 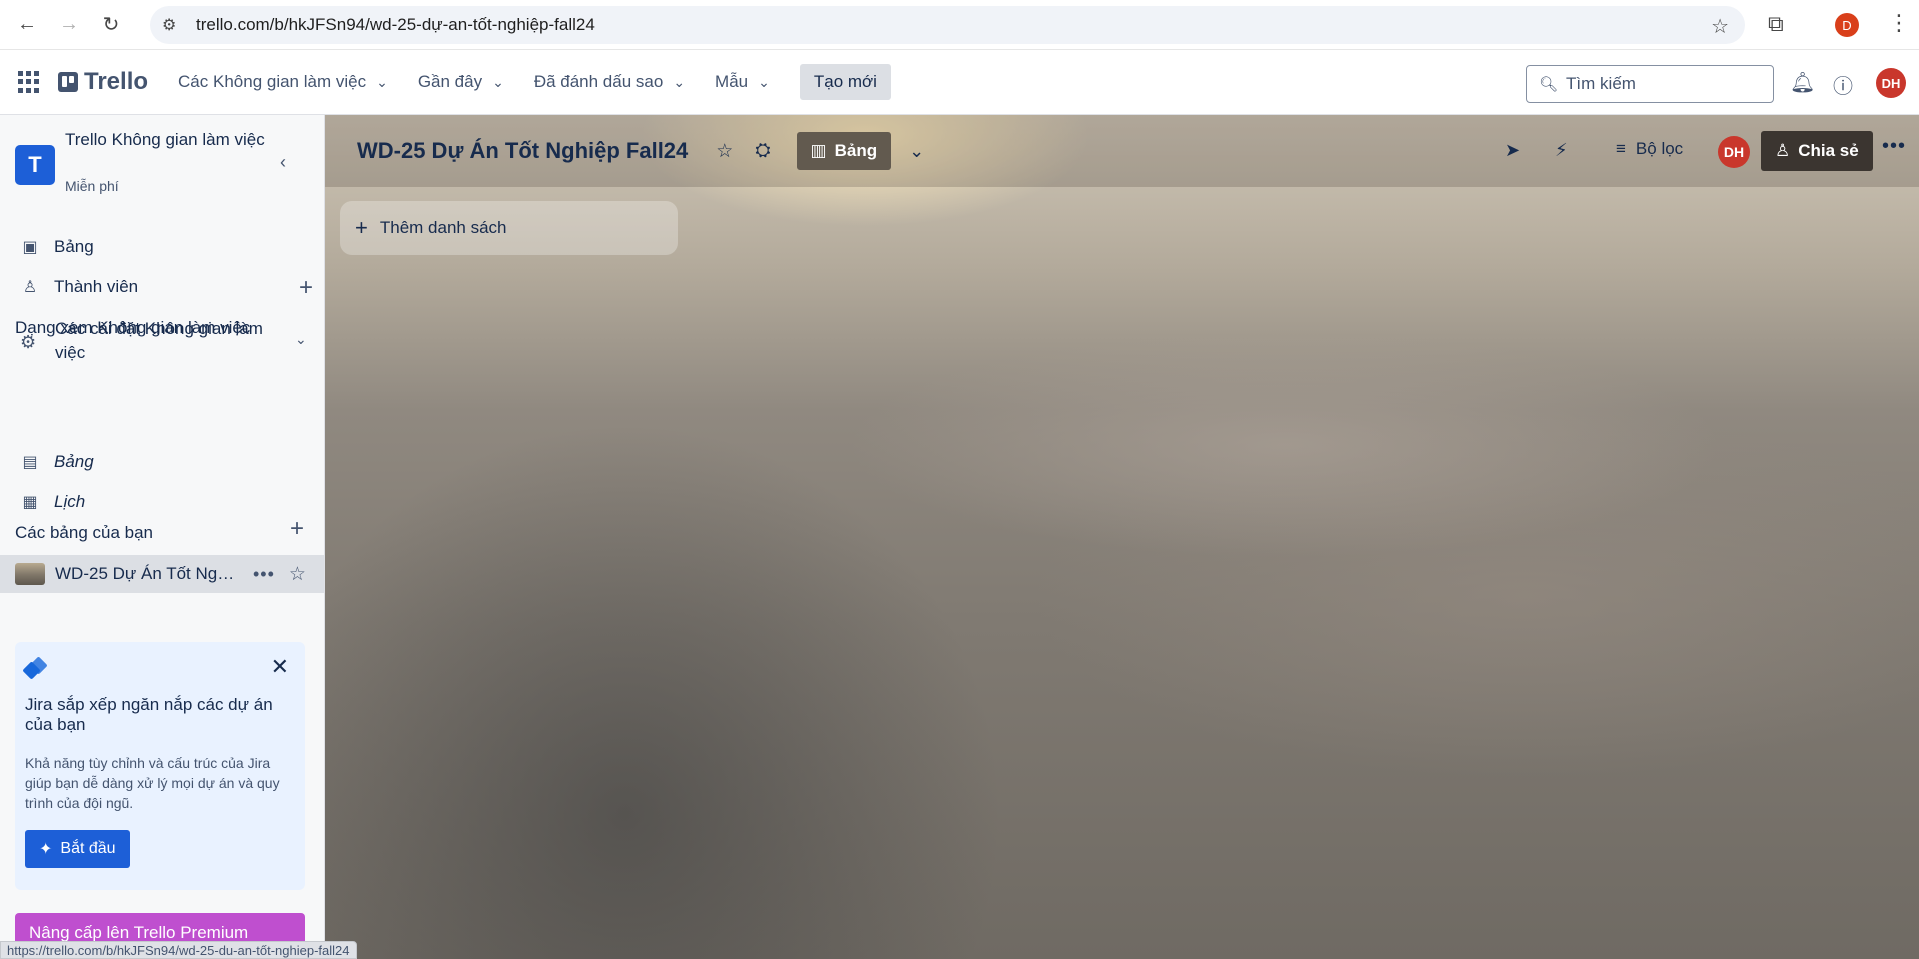 I want to click on menu-templates: Mẫu ⌄, so click(x=742, y=82).